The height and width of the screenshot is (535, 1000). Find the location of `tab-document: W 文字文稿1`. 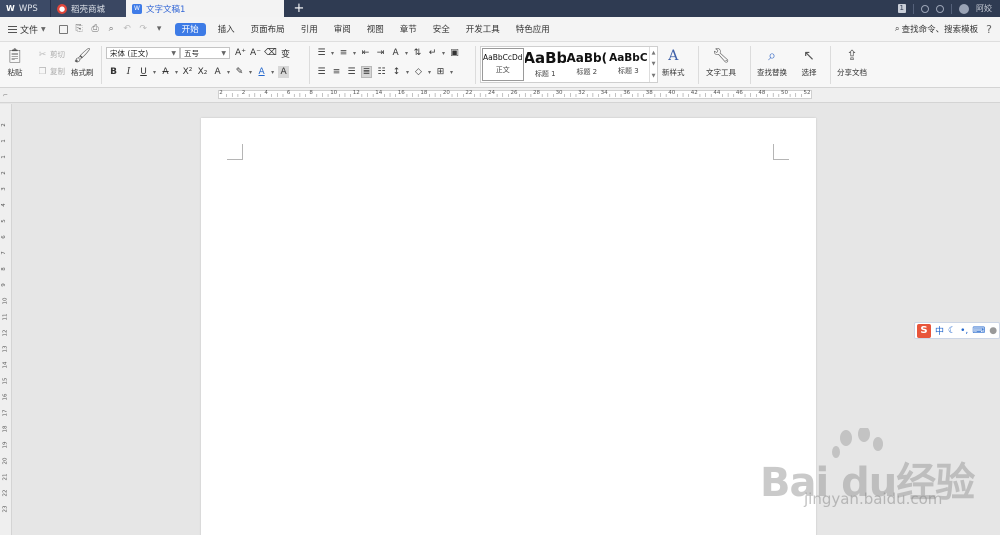

tab-document: W 文字文稿1 is located at coordinates (205, 8).